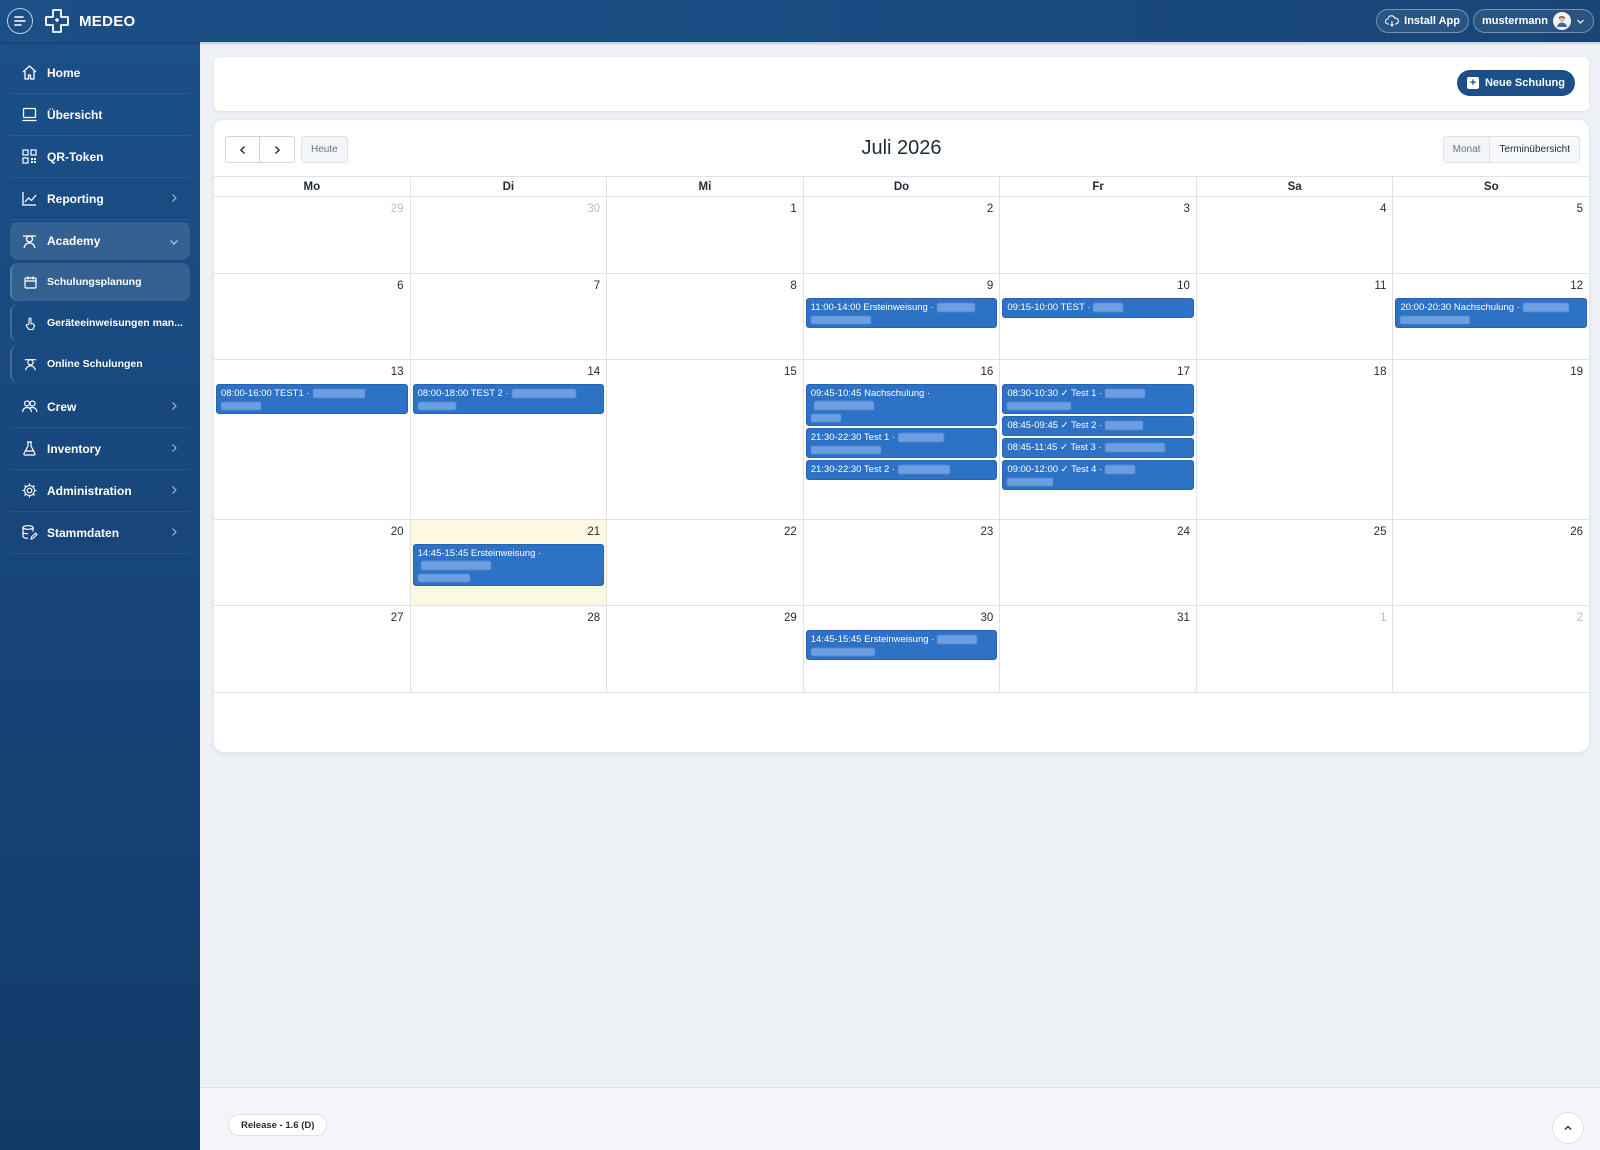 The width and height of the screenshot is (1600, 1150). What do you see at coordinates (1535, 149) in the screenshot?
I see `view-termin-uebersicht-button: Terminübersicht` at bounding box center [1535, 149].